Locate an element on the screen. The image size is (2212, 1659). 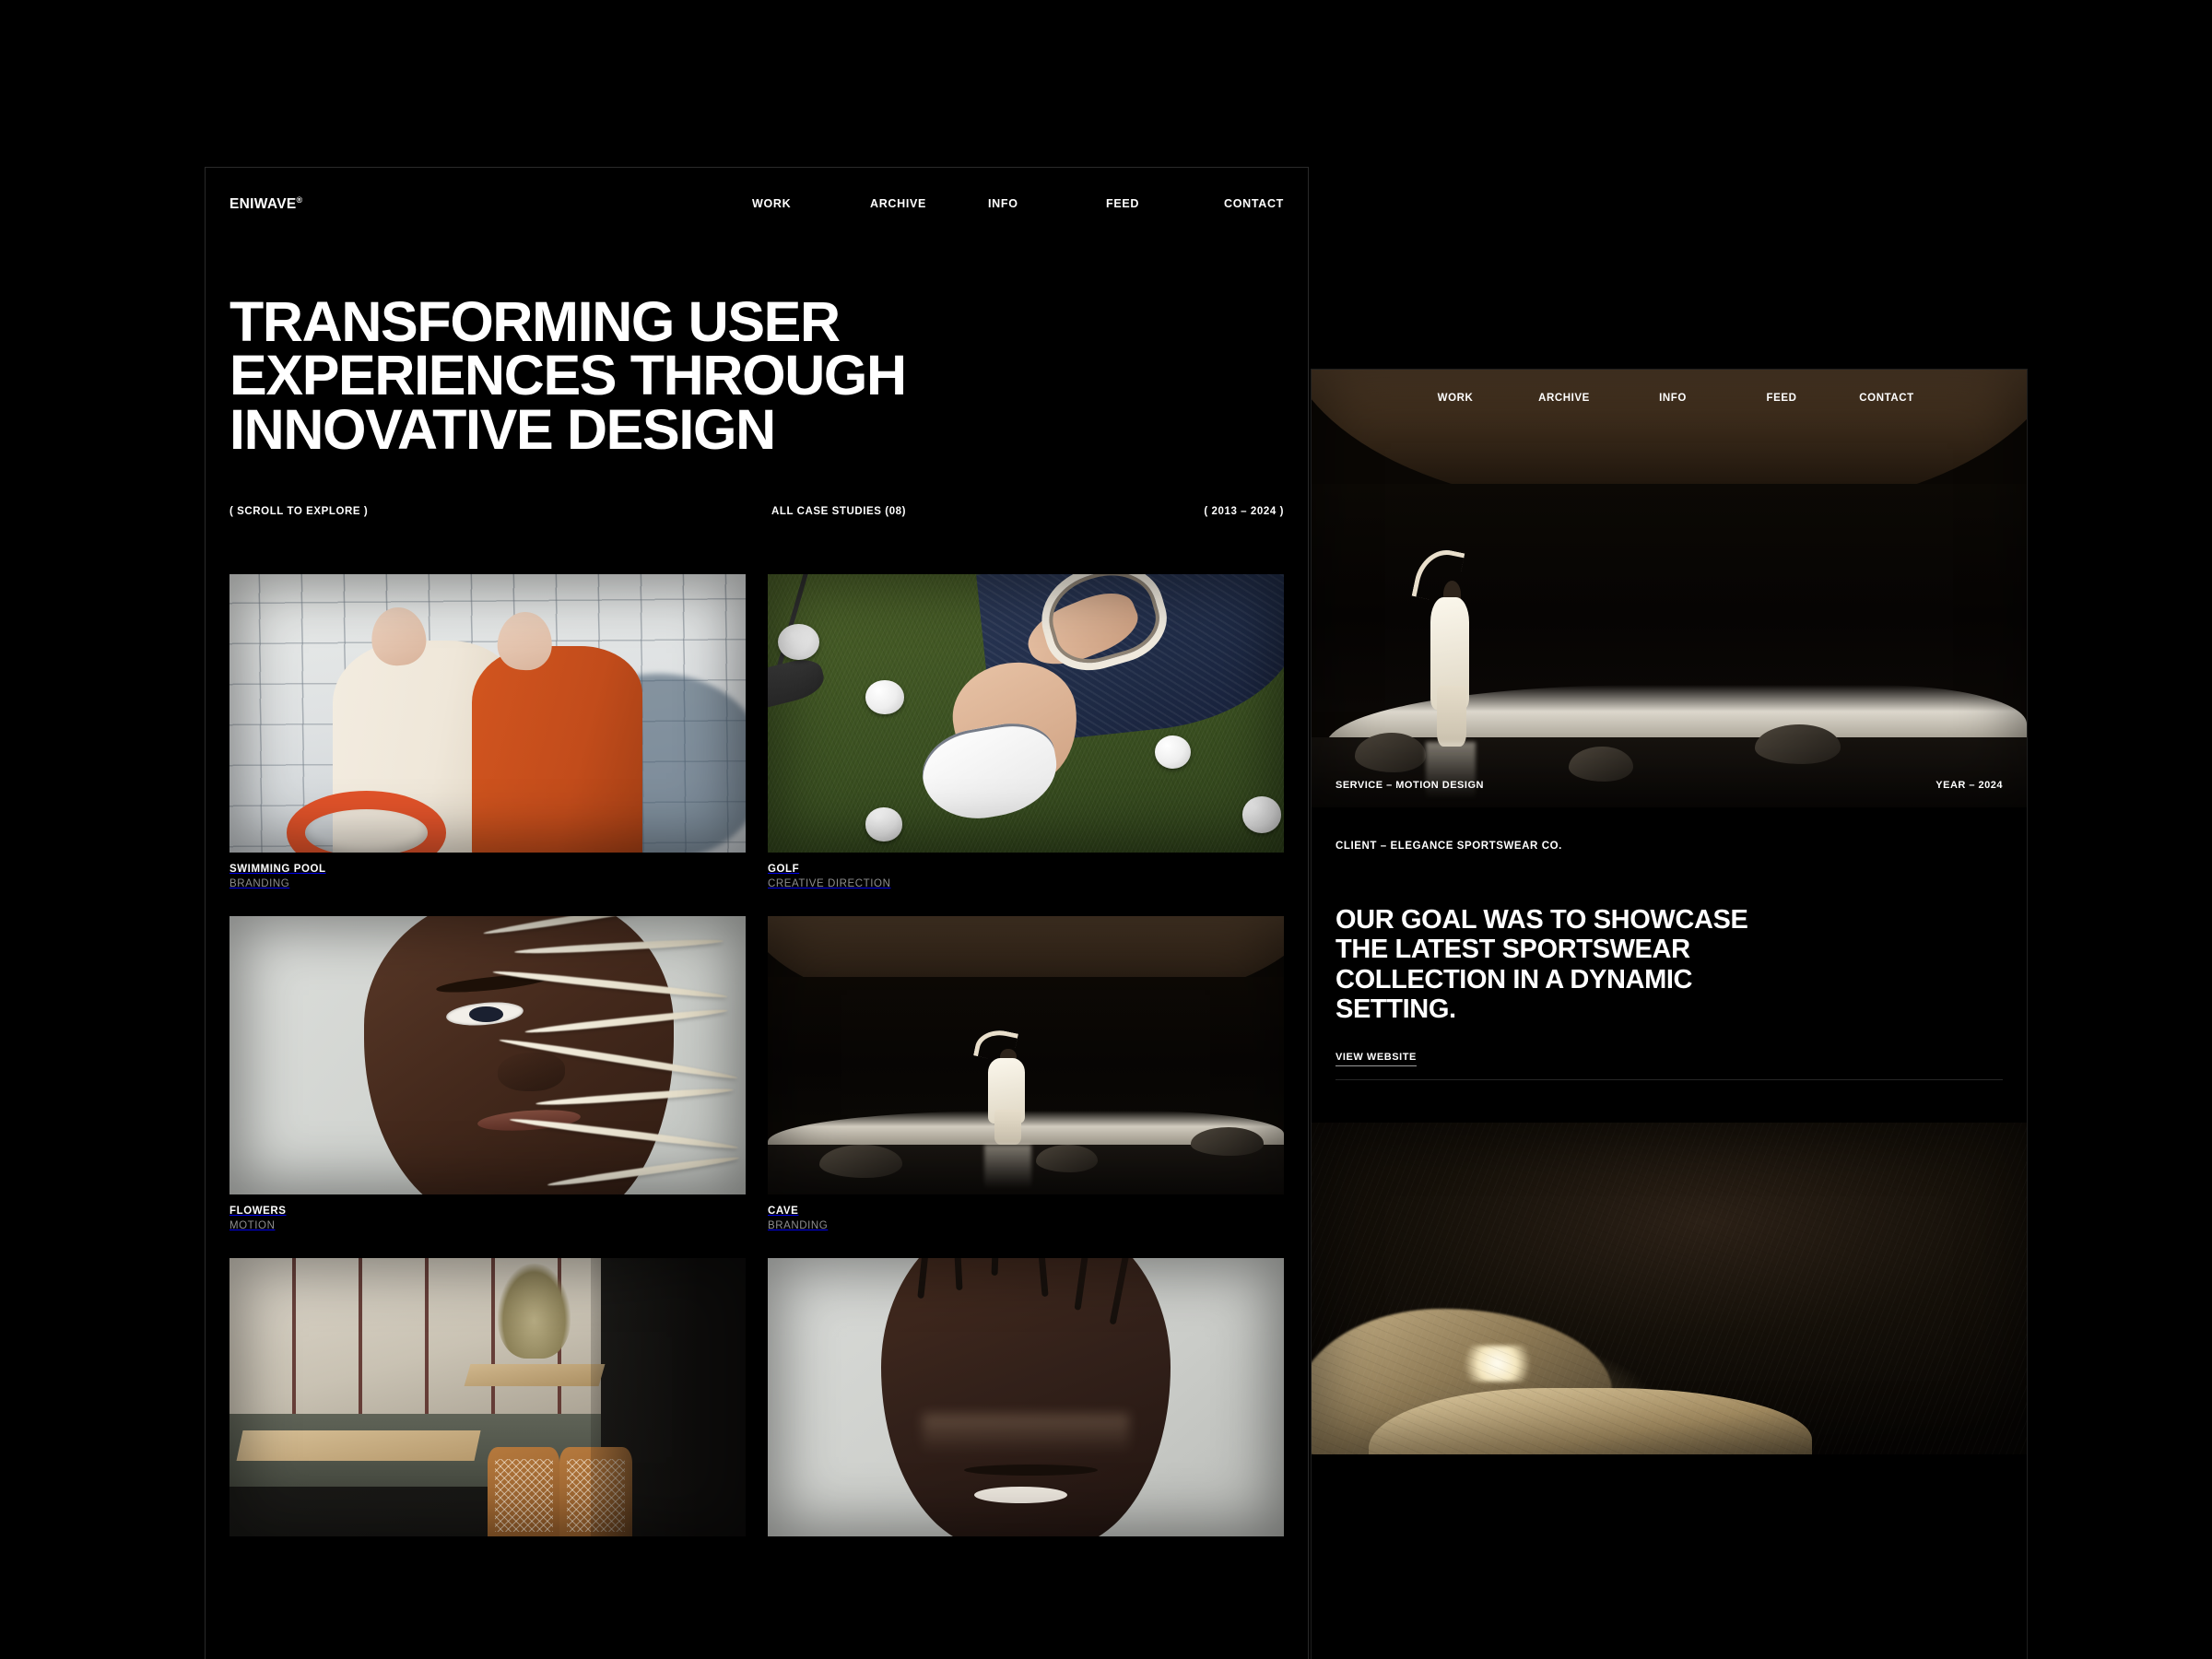
case-study-service-label: SERVICE – MOTION DESIGN is located at coordinates (1409, 785).